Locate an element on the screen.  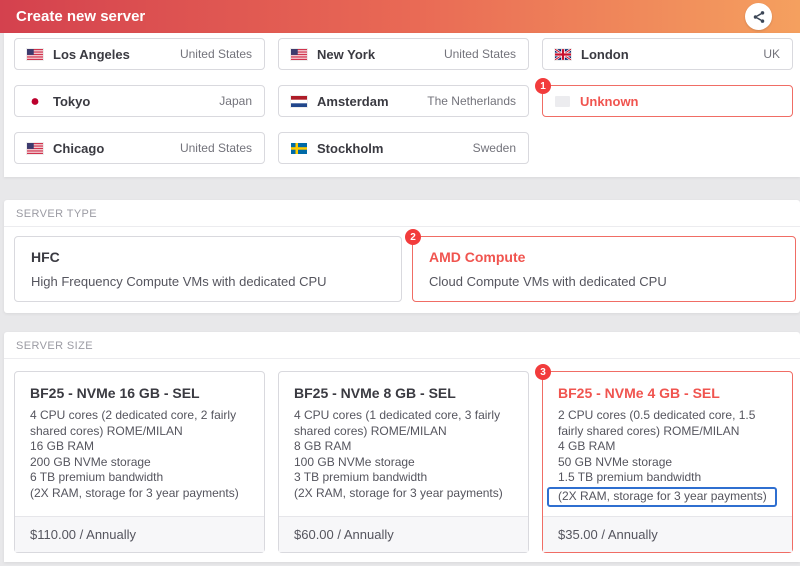
location-city: Los Angeles is located at coordinates (91, 54).